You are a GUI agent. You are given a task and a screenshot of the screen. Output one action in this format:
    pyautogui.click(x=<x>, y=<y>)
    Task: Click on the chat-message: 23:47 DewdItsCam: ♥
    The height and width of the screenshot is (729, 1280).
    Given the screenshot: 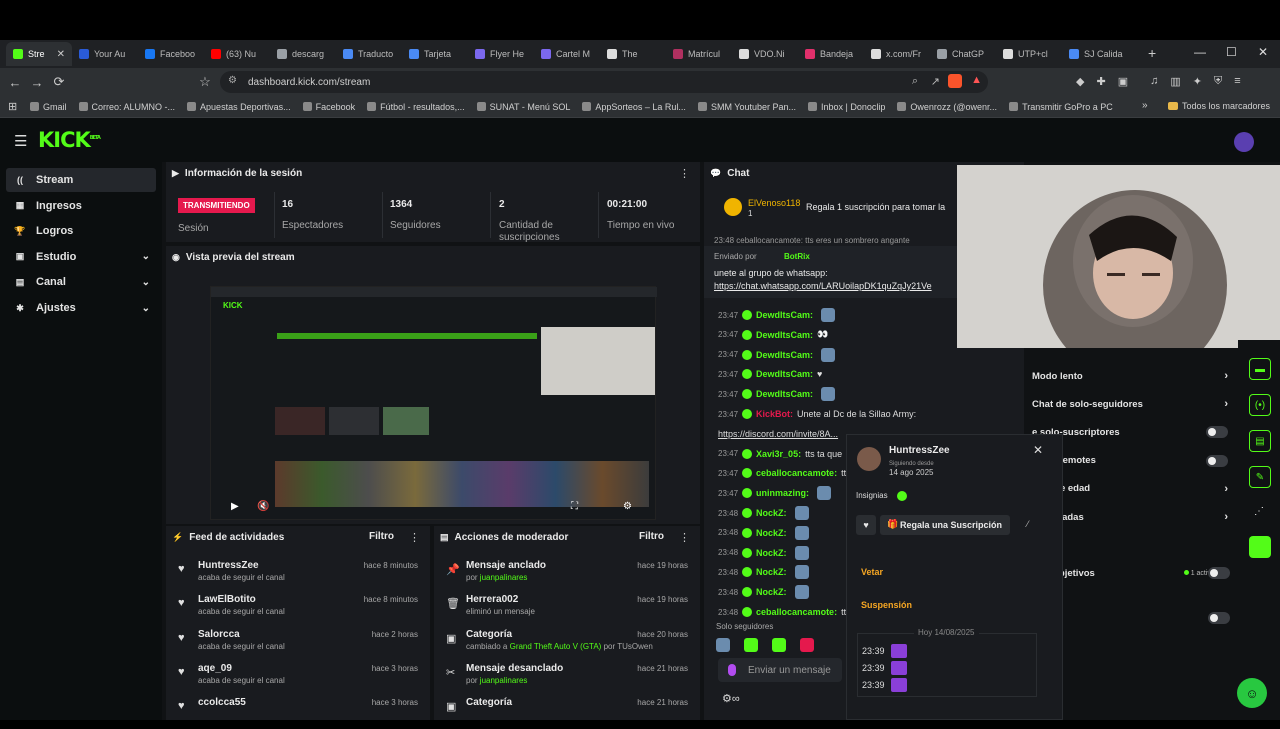 What is the action you would take?
    pyautogui.click(x=770, y=374)
    